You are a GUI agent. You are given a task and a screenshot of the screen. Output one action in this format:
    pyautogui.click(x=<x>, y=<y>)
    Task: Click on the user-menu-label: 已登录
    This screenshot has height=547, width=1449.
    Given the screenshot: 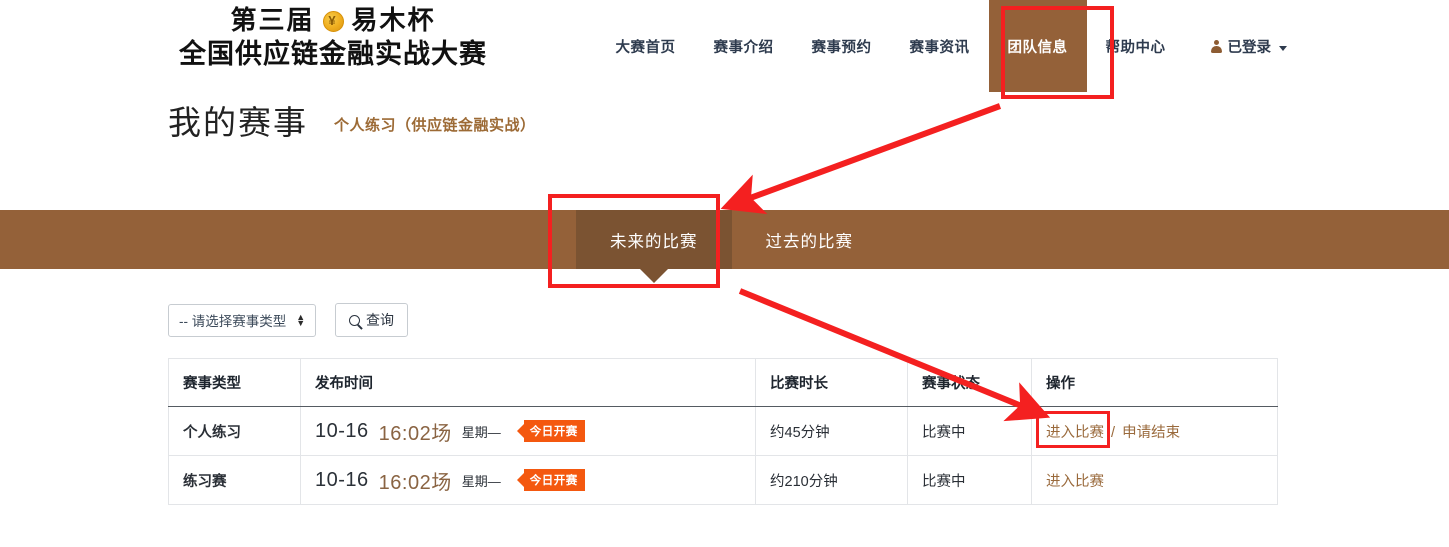 What is the action you would take?
    pyautogui.click(x=1249, y=47)
    